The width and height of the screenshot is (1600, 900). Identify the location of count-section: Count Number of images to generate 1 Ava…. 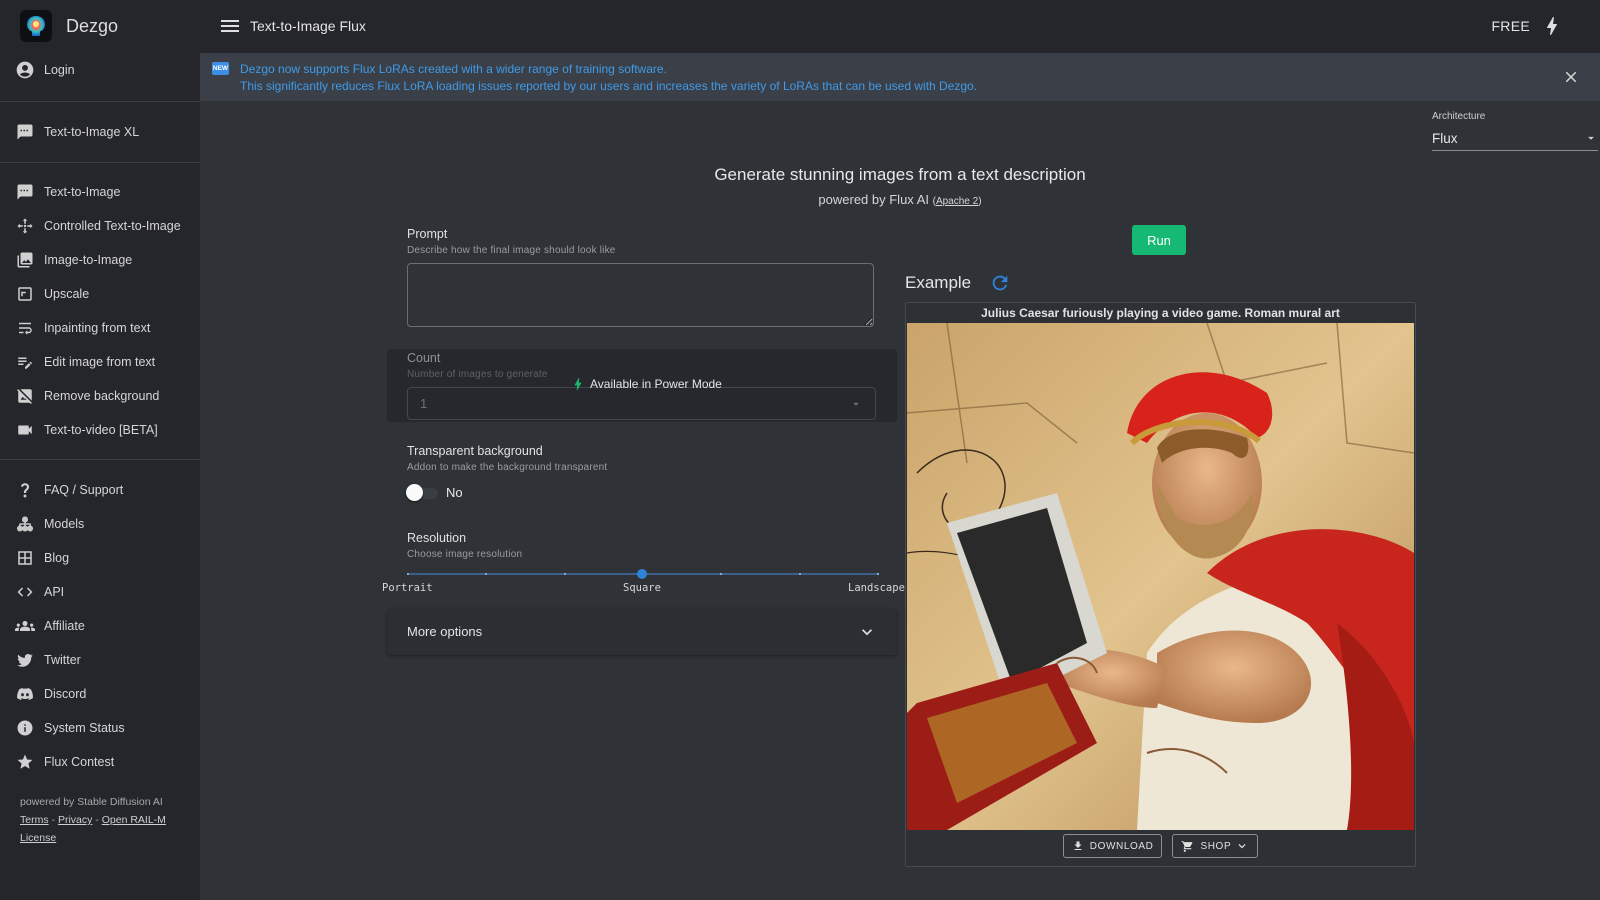
(642, 385).